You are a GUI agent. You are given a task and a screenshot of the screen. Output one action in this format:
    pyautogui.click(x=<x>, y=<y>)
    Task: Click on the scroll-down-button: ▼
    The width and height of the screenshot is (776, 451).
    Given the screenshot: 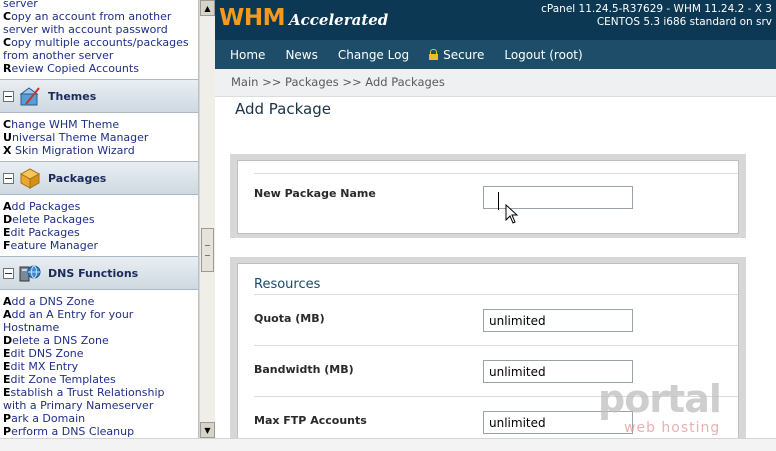 What is the action you would take?
    pyautogui.click(x=207, y=430)
    